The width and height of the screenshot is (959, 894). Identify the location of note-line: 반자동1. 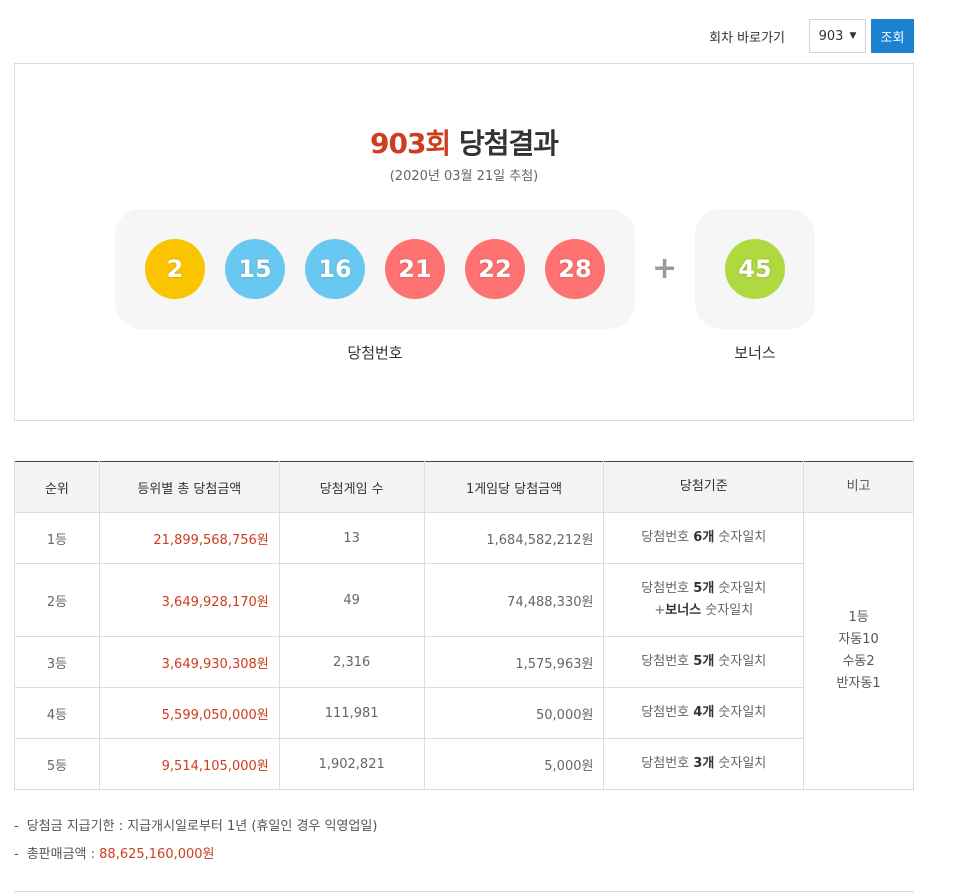
(858, 683).